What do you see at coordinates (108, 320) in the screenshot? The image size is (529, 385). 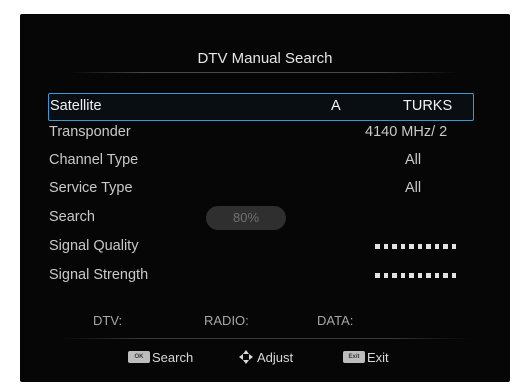 I see `dtv-count-label: DTV:` at bounding box center [108, 320].